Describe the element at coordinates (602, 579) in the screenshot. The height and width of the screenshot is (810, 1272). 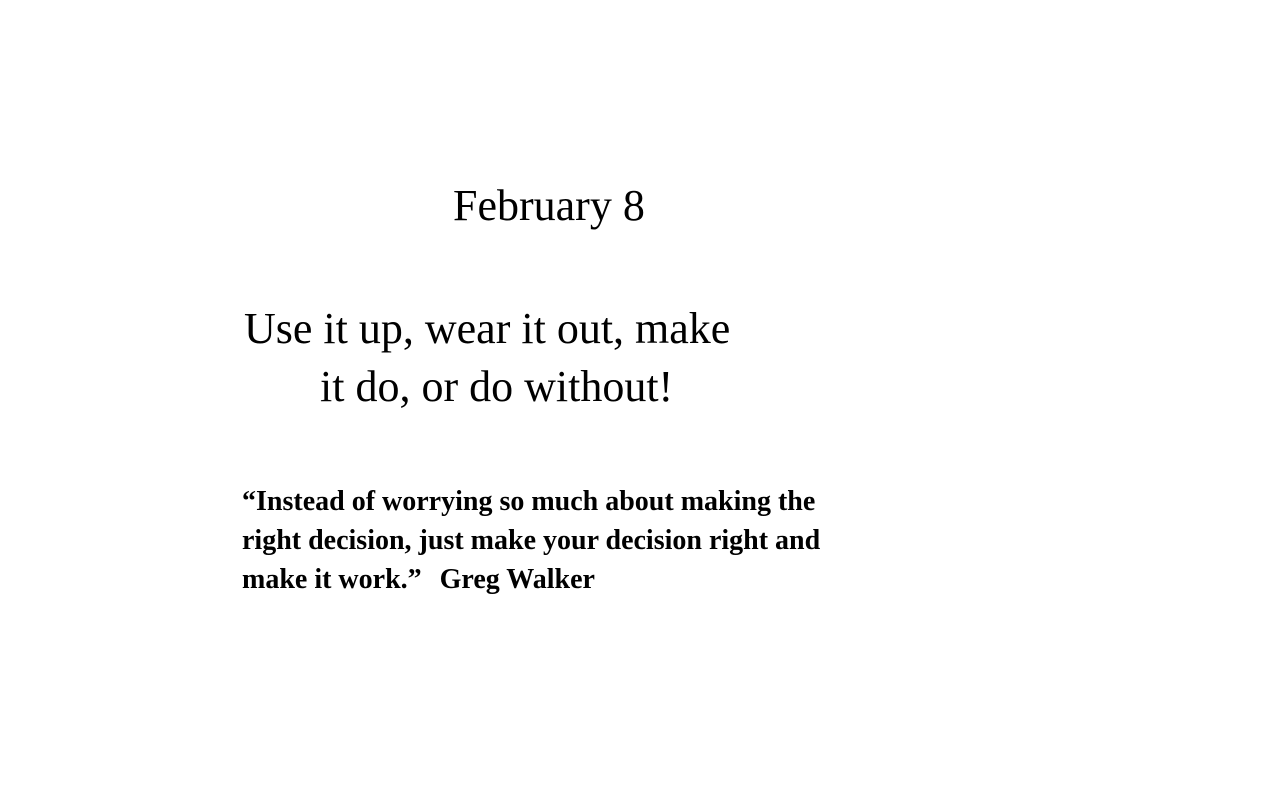
I see `quote-line-3: make it work.” Greg Walker` at that location.